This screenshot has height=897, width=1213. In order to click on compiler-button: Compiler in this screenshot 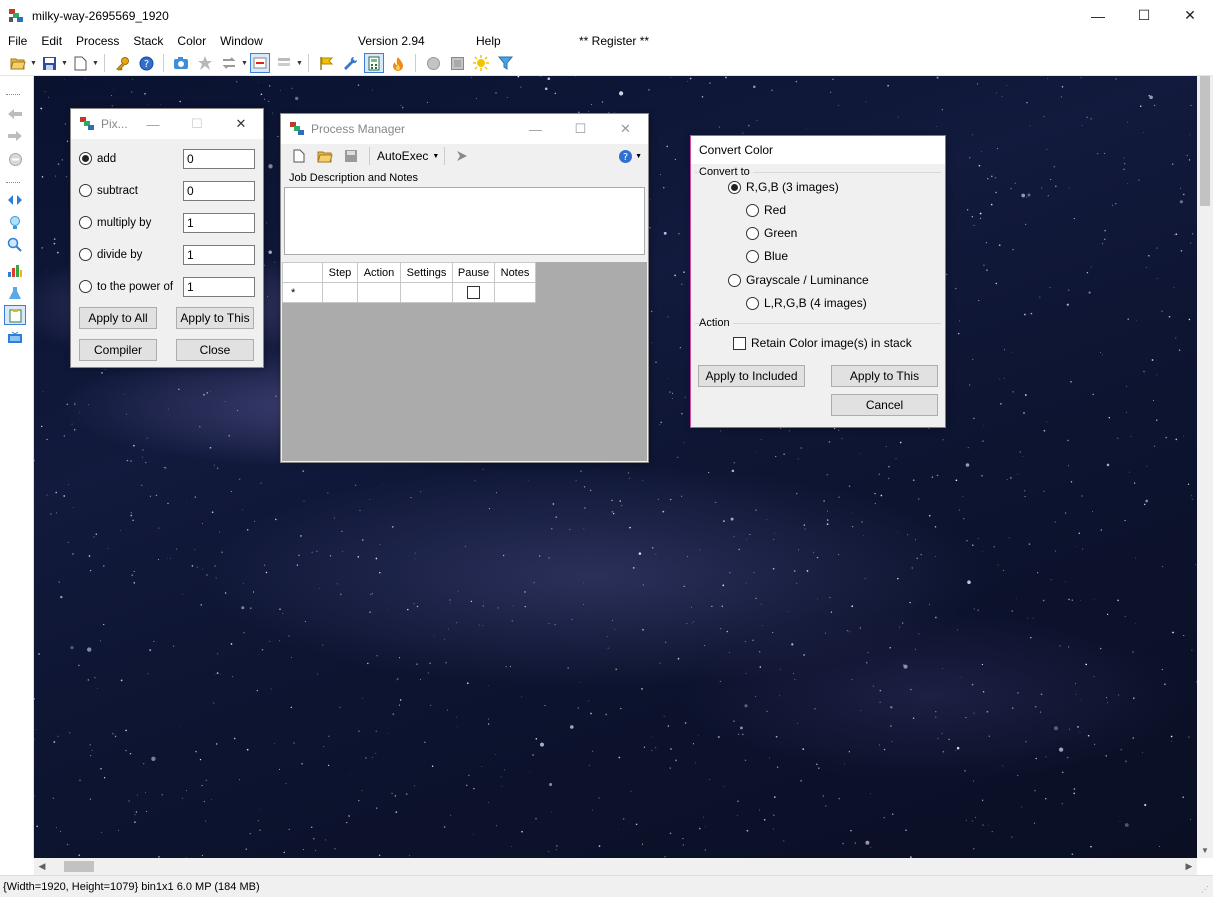, I will do `click(118, 350)`.